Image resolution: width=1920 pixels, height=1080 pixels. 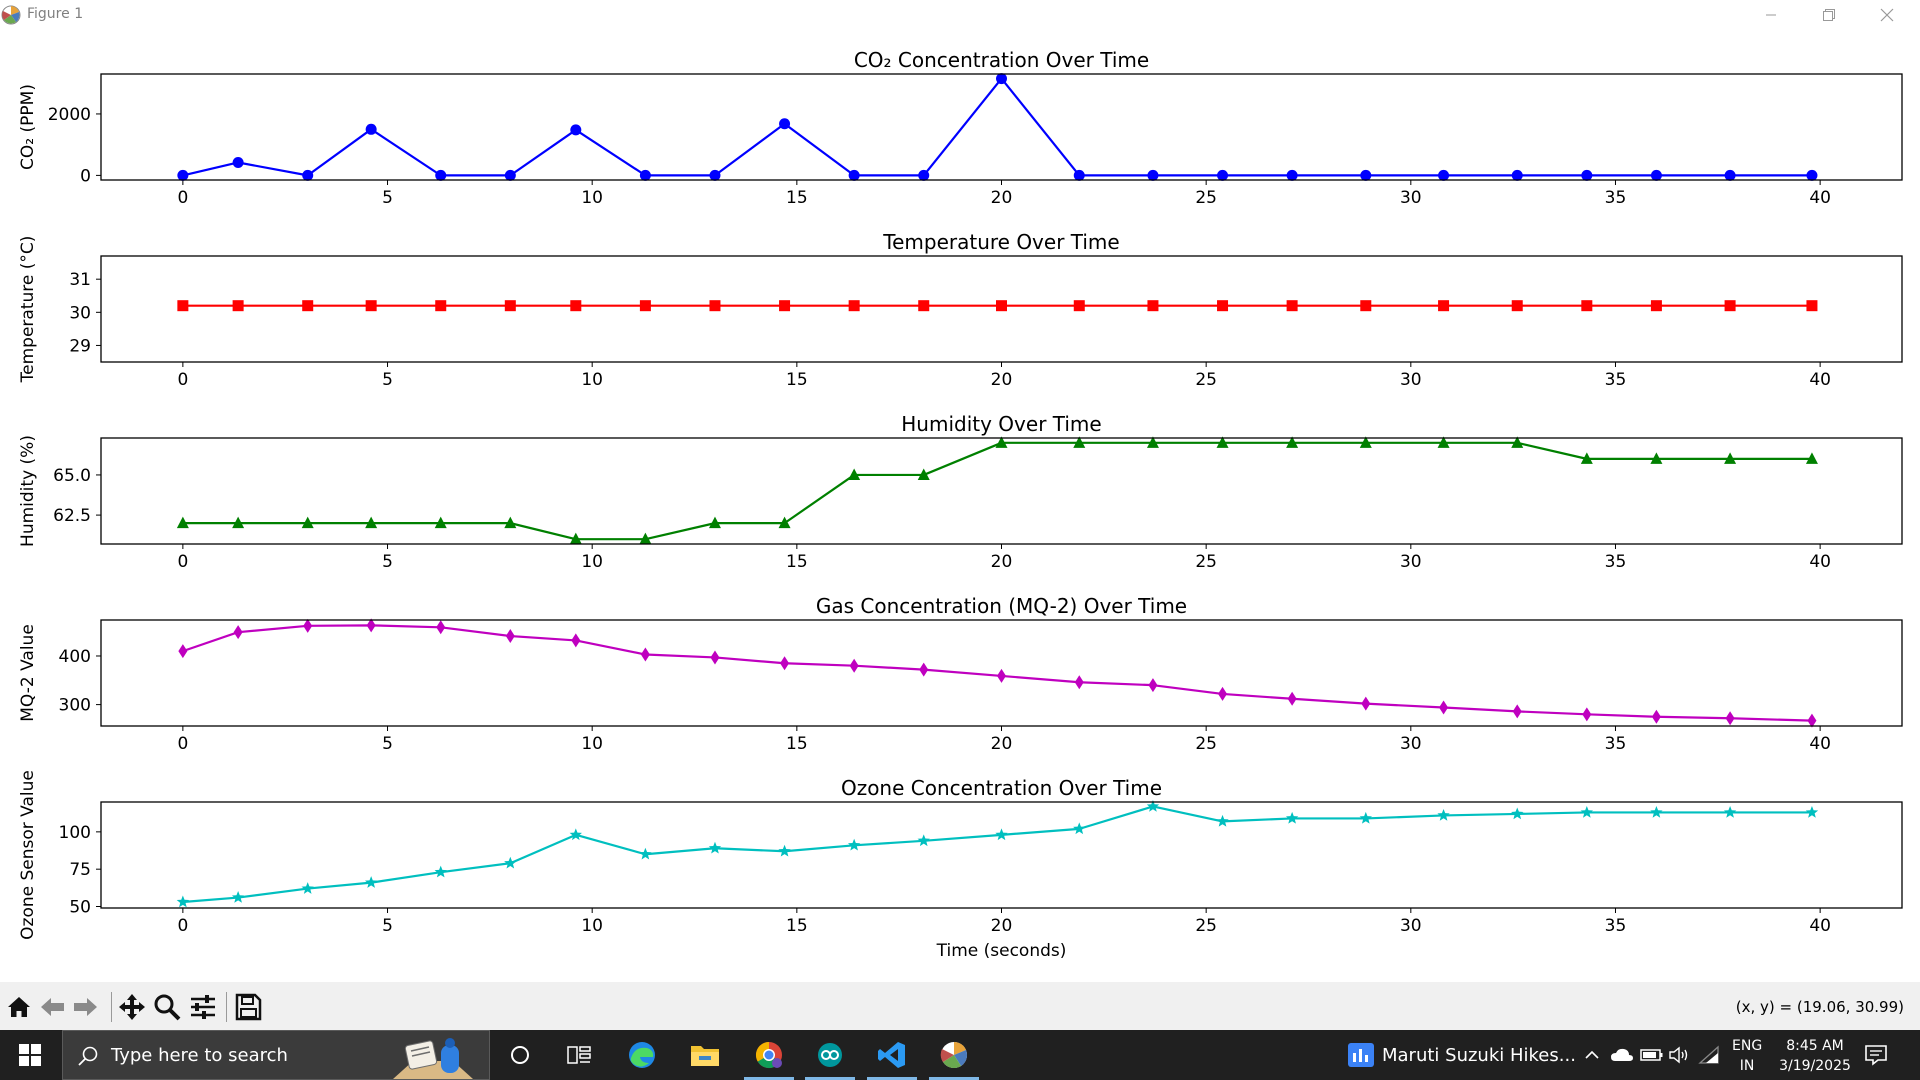 I want to click on battery-icon, so click(x=1652, y=1055).